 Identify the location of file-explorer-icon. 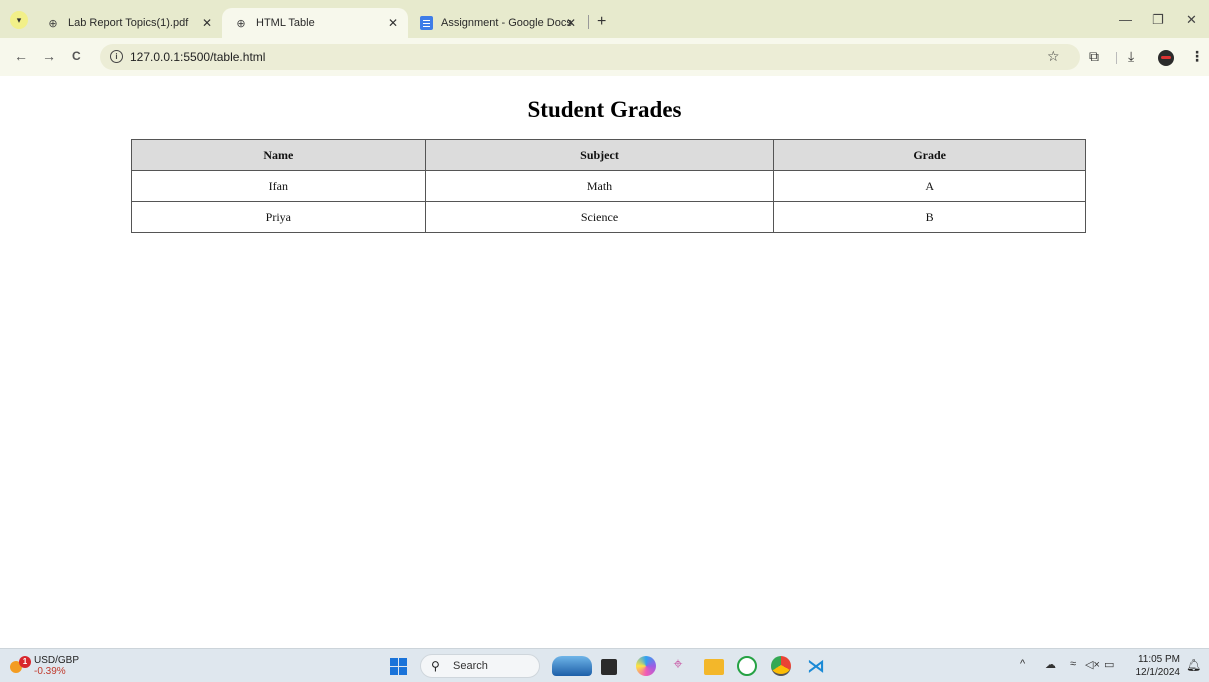
(714, 667).